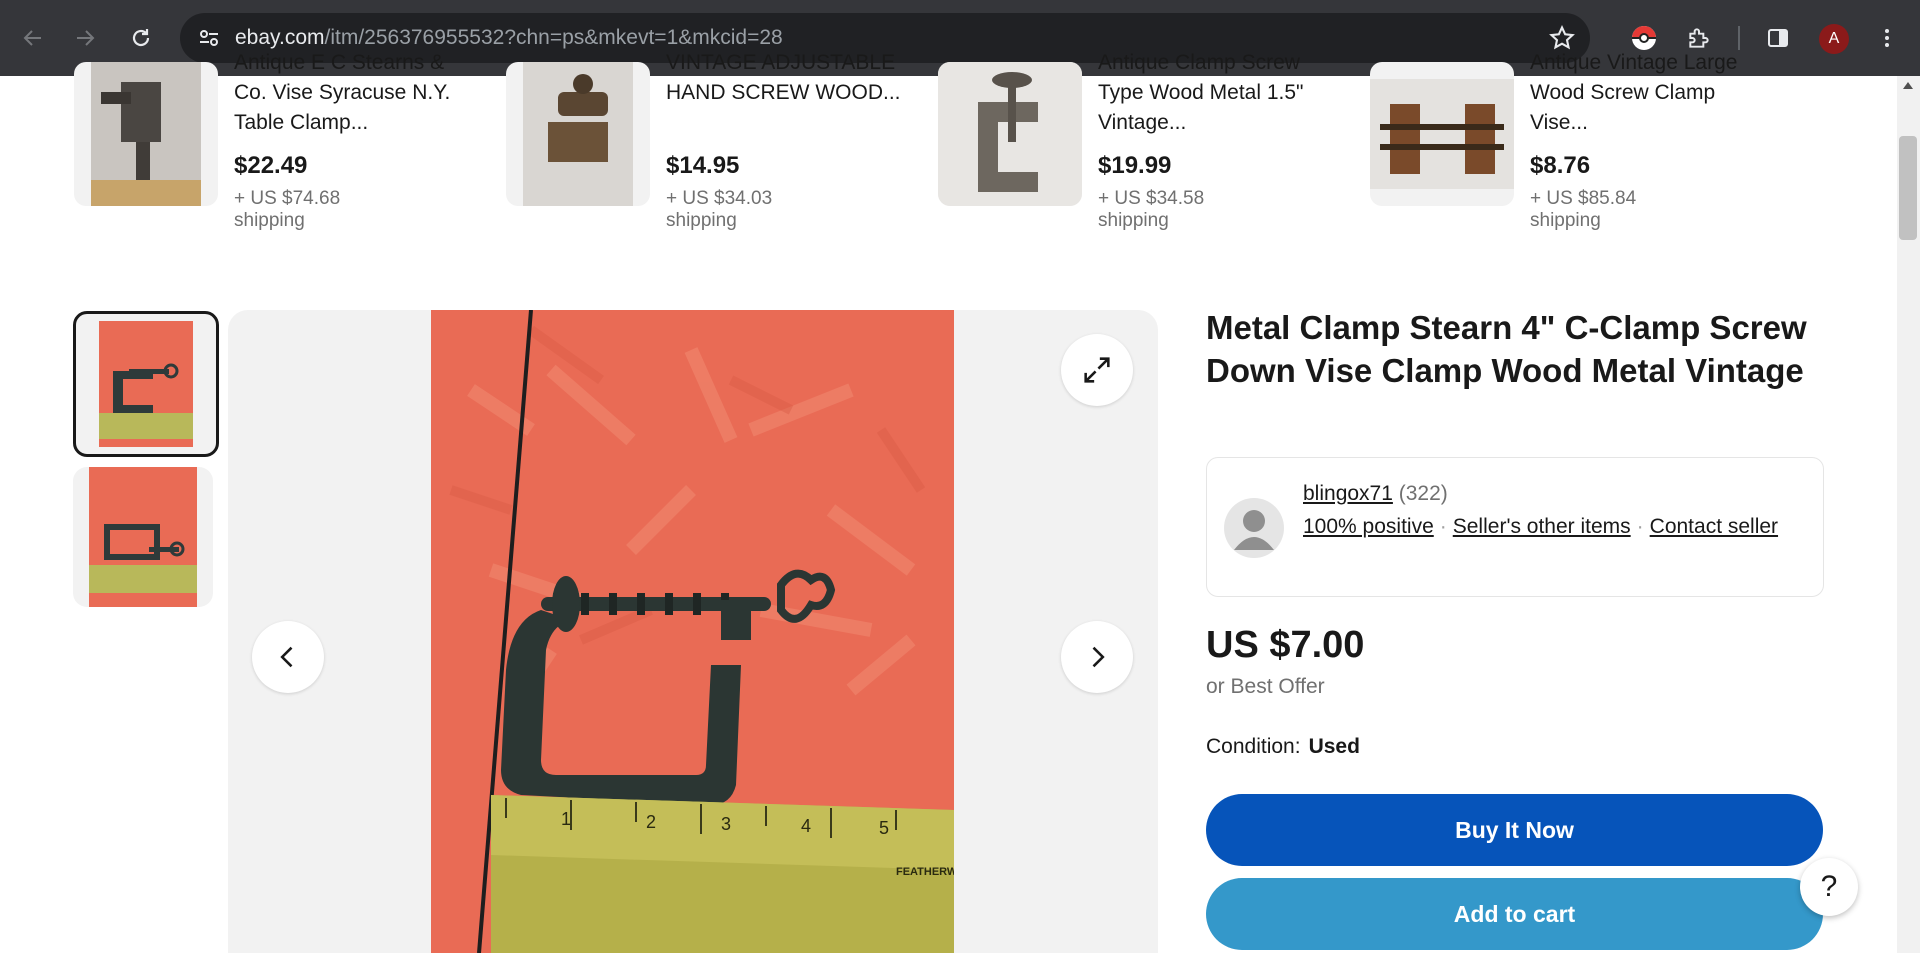  I want to click on scrollbar-thumb, so click(1908, 188).